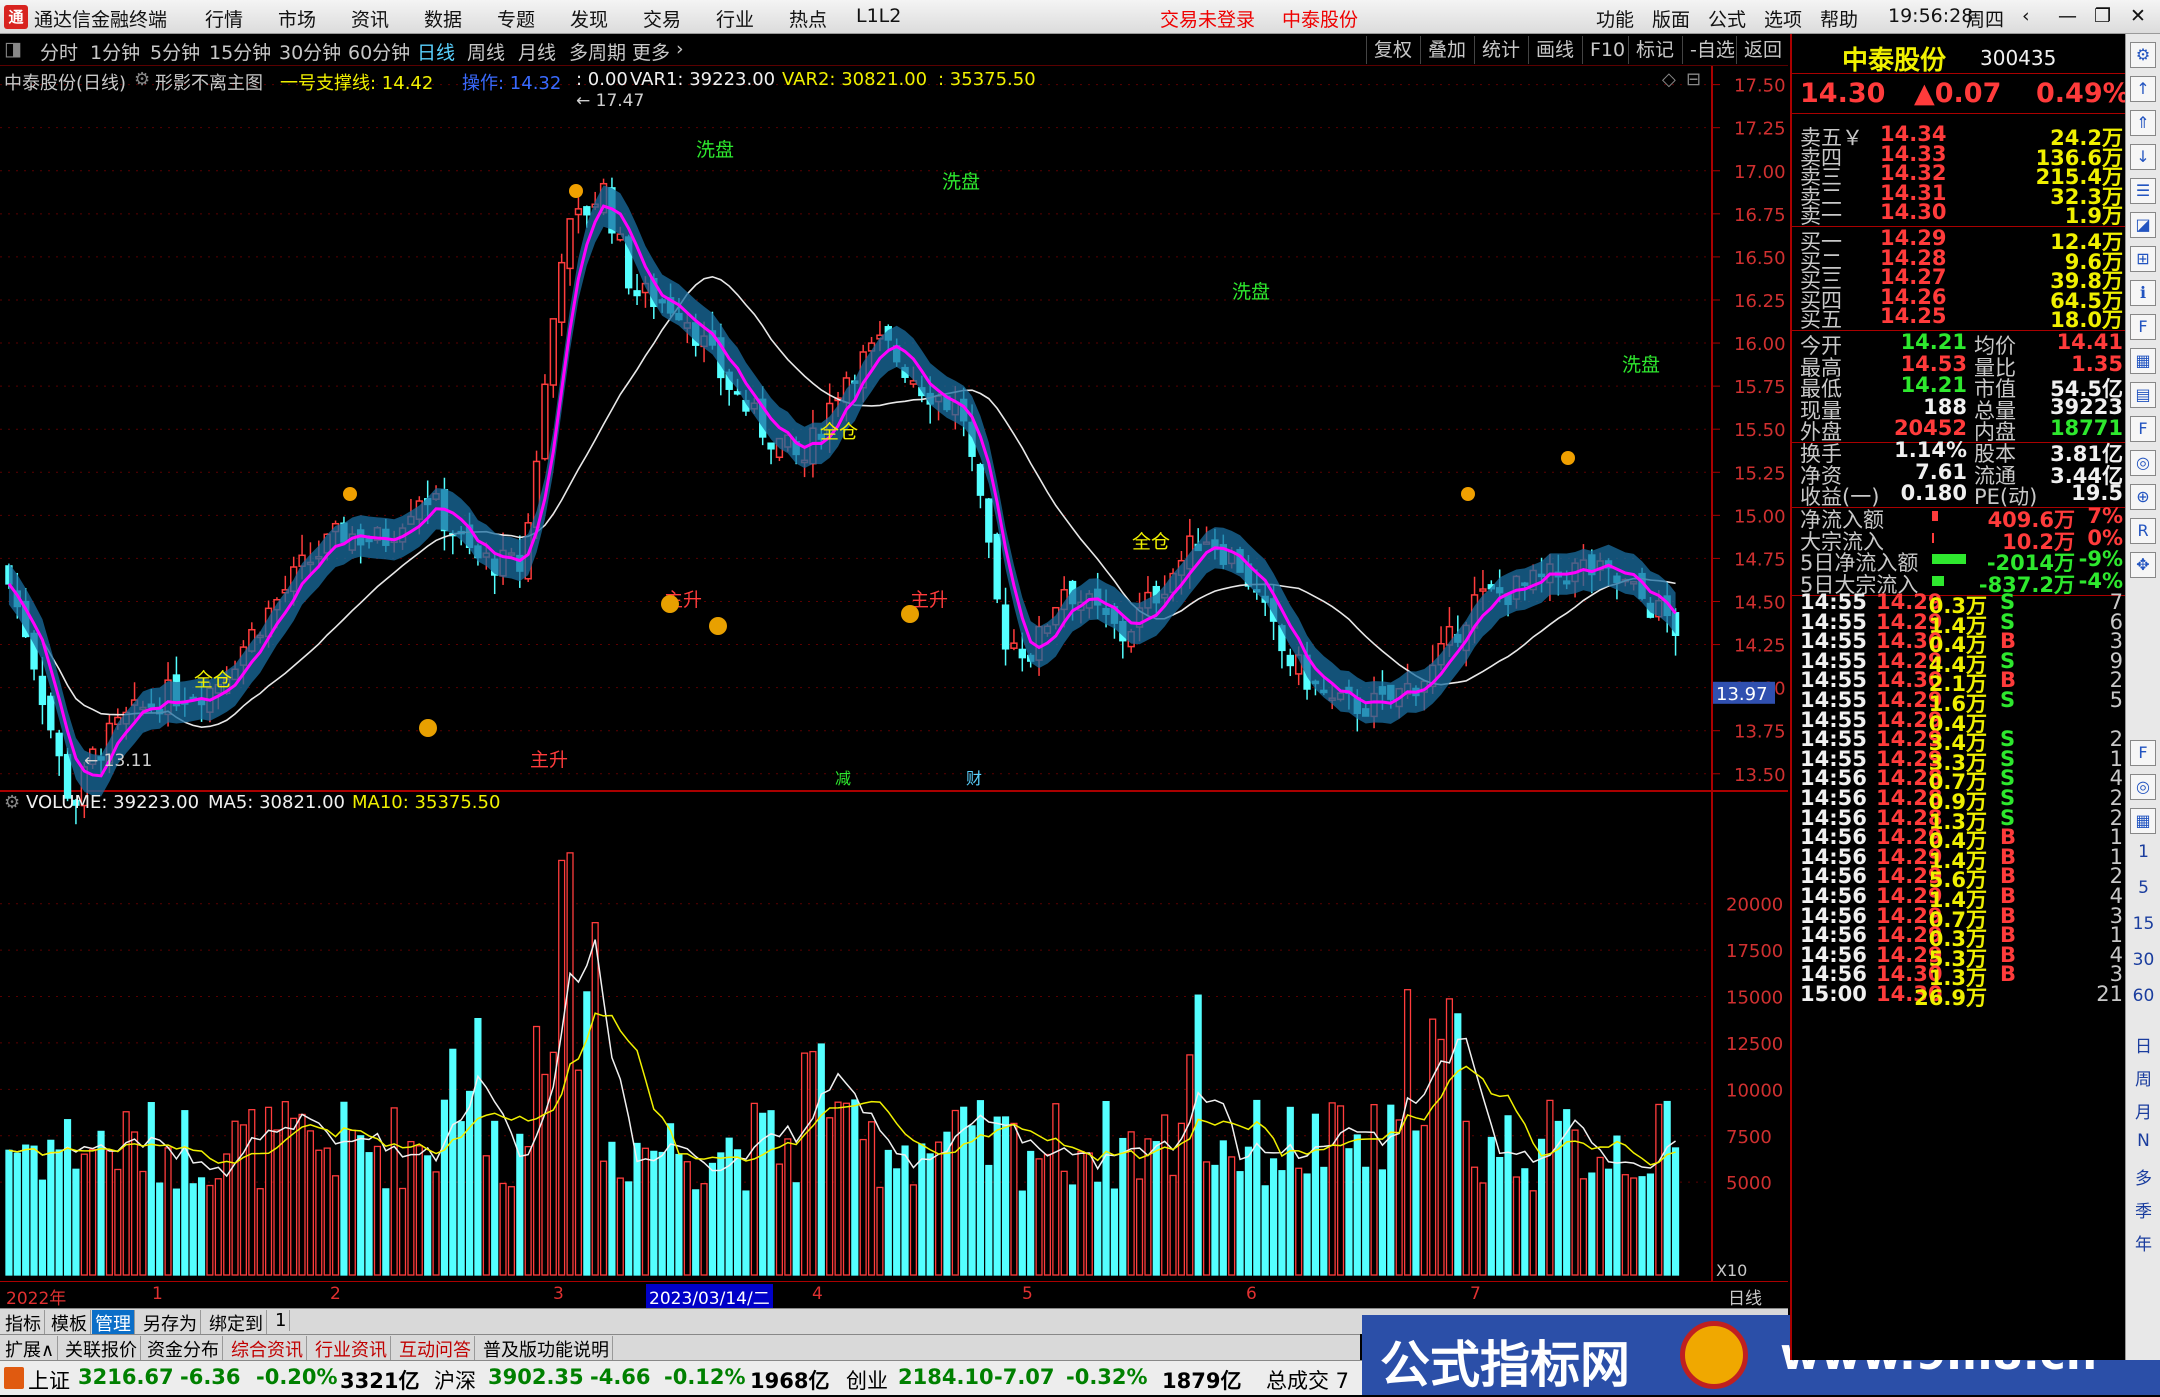 Image resolution: width=2160 pixels, height=1397 pixels. Describe the element at coordinates (1669, 79) in the screenshot. I see `diamond-icon: ◇` at that location.